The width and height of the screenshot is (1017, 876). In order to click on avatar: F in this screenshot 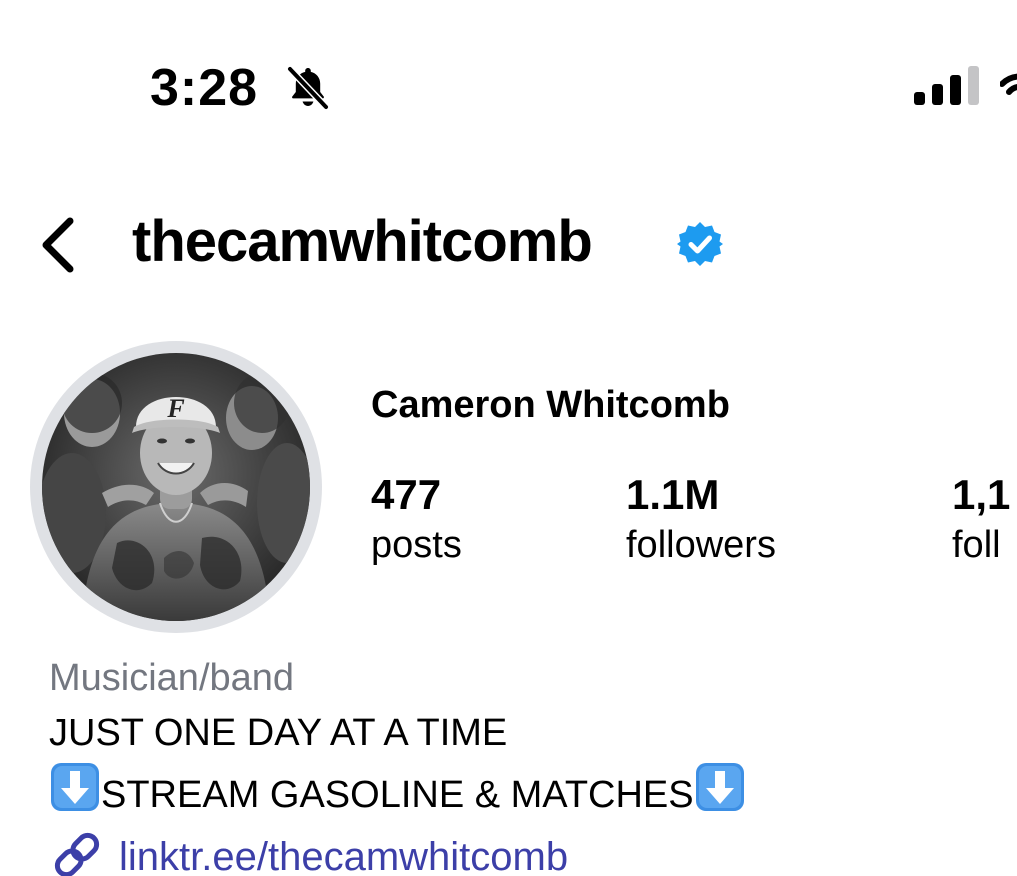, I will do `click(176, 487)`.